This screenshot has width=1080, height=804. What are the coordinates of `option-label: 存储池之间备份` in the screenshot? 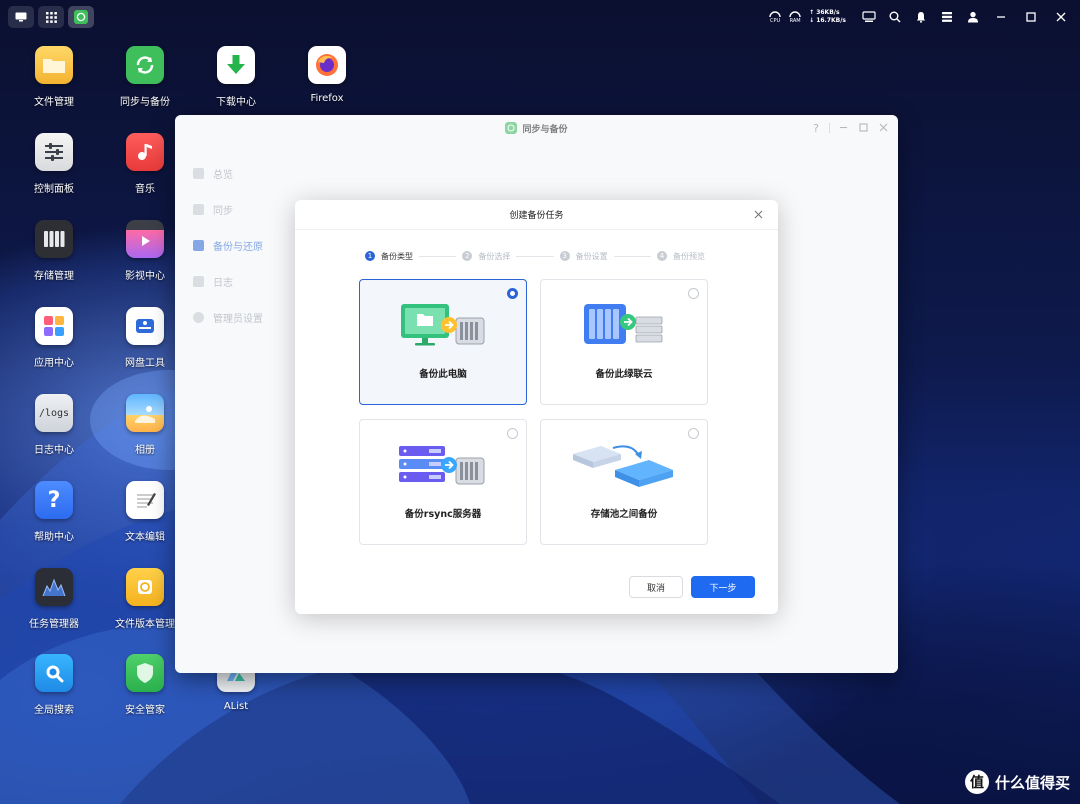 It's located at (624, 514).